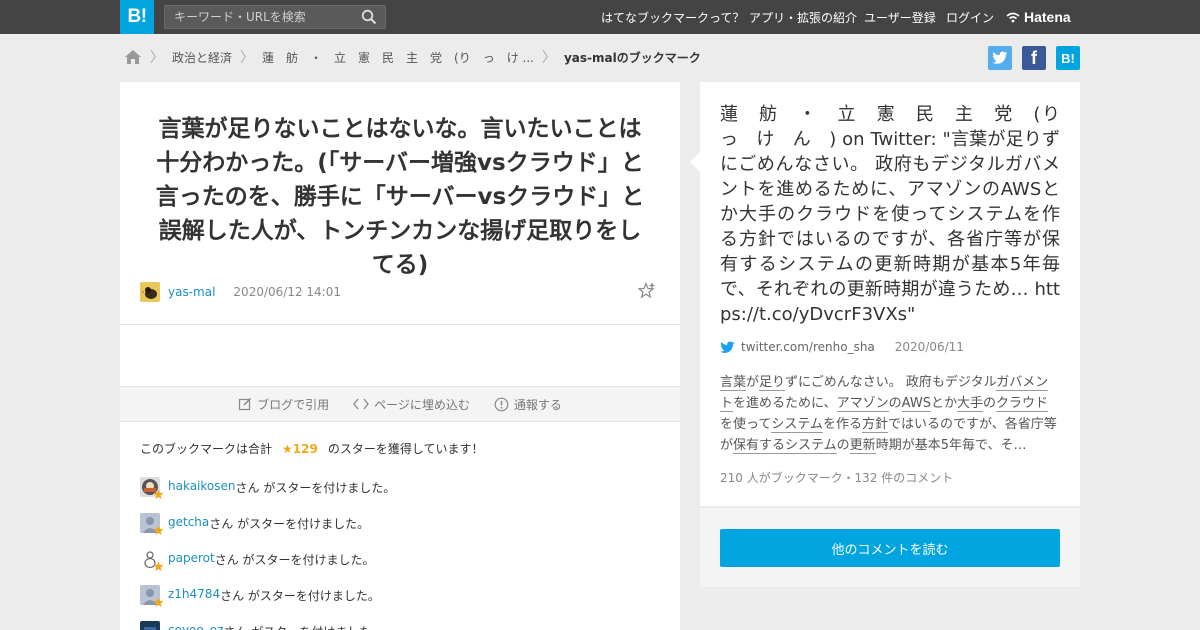 The height and width of the screenshot is (630, 1200). I want to click on alert-icon, so click(501, 404).